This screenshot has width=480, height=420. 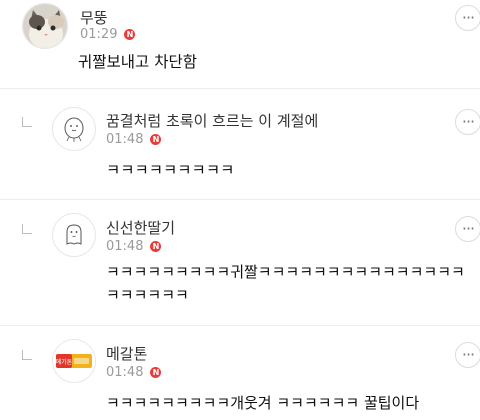 I want to click on ghost-doodle-avatar, so click(x=74, y=234).